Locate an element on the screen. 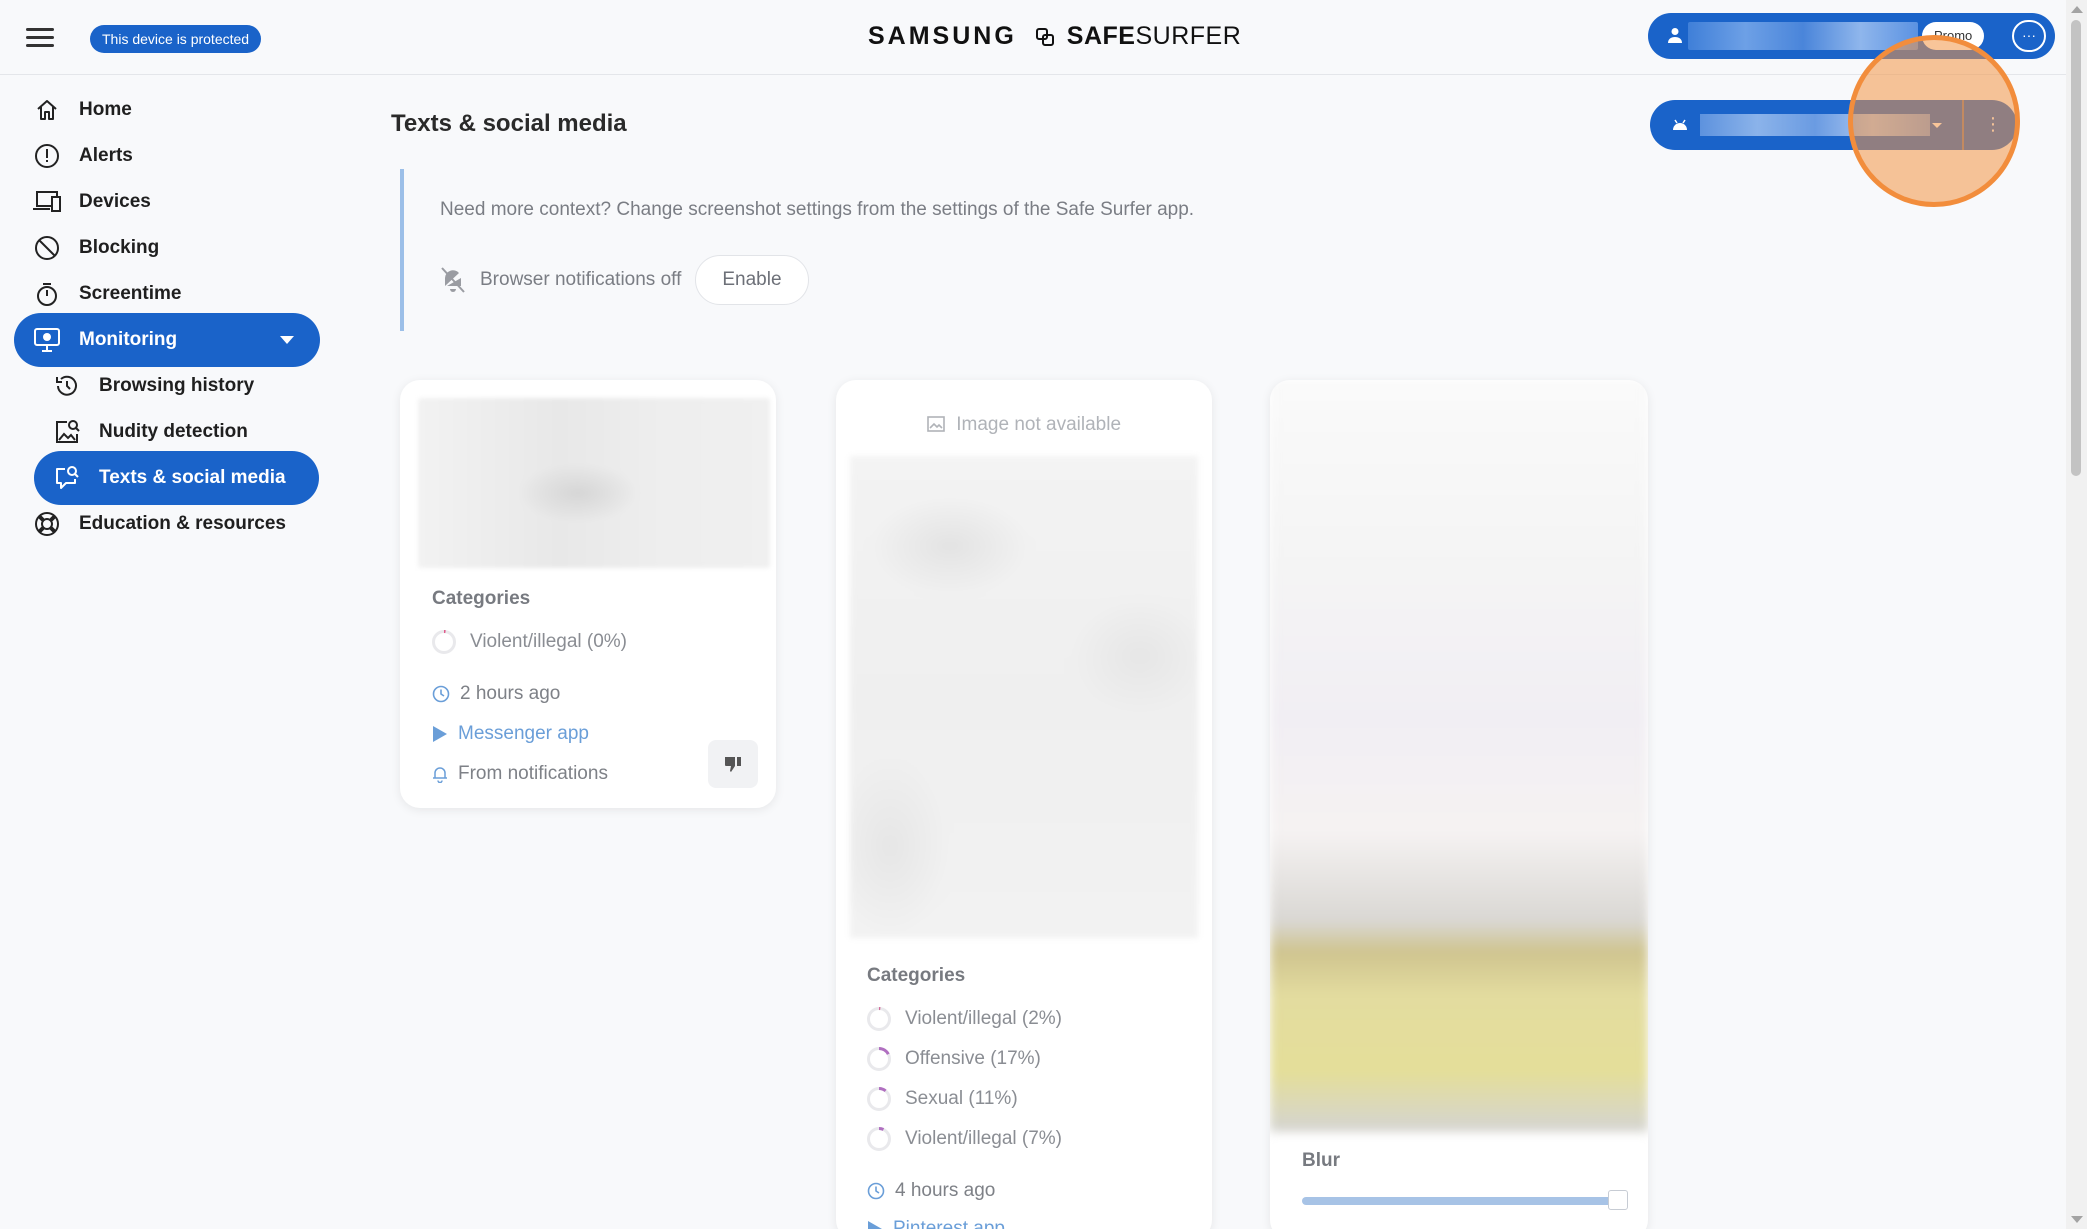 The height and width of the screenshot is (1229, 2087). image-unavailable-text: Image not available is located at coordinates (1039, 424).